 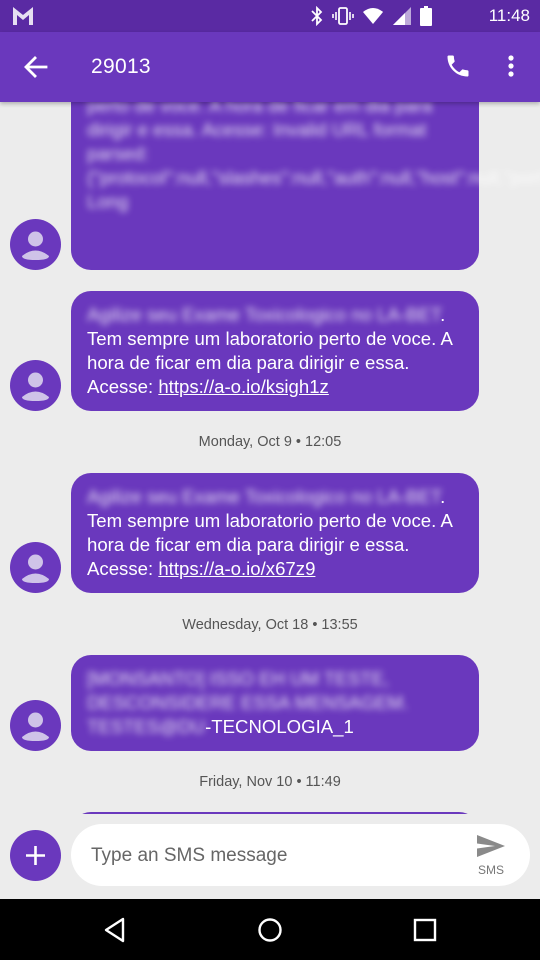 I want to click on app-logo-icon, so click(x=23, y=16).